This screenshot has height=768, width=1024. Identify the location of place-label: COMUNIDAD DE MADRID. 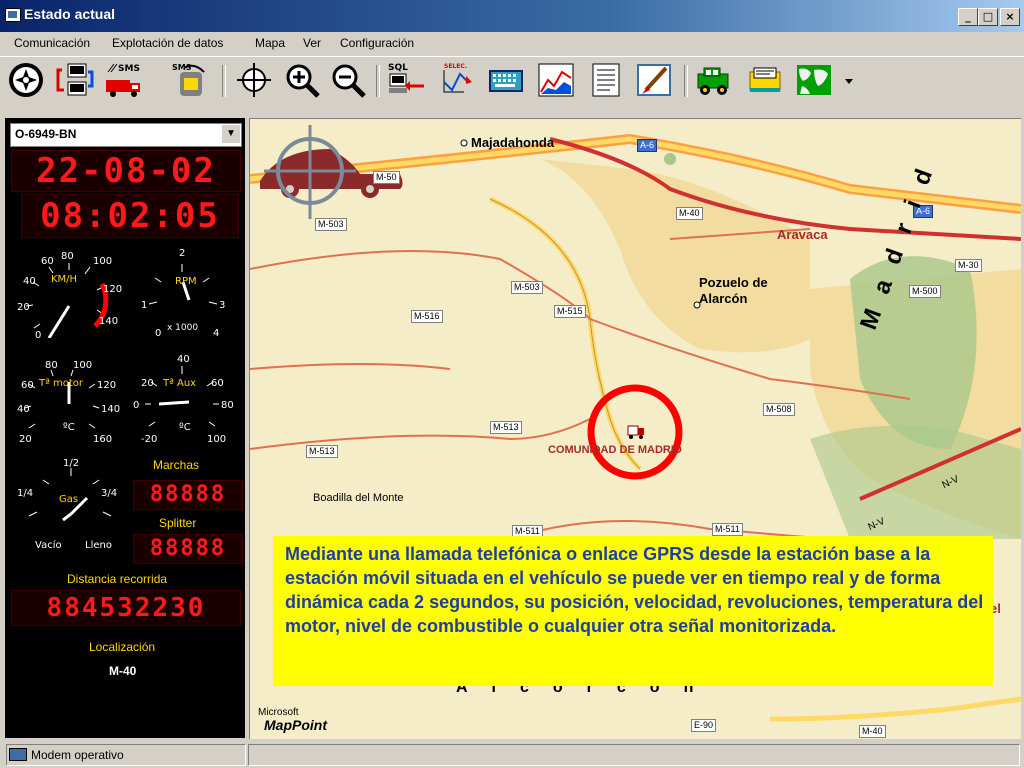
(615, 450).